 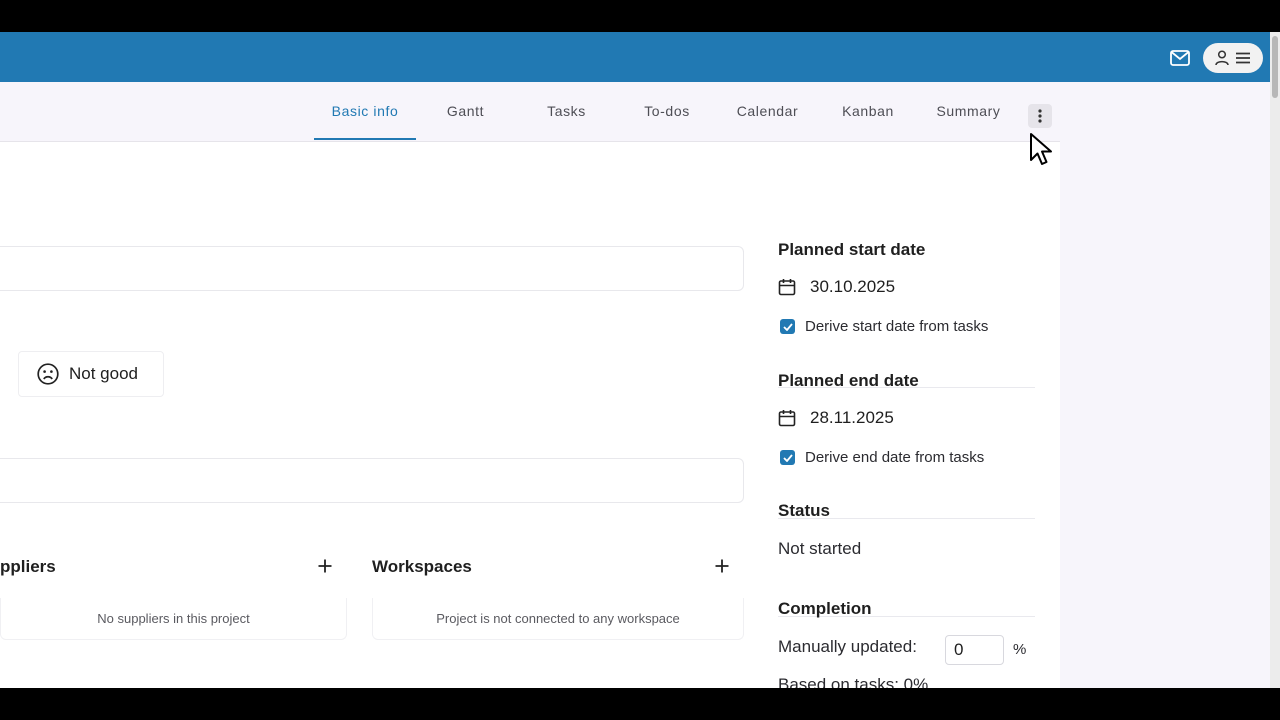 What do you see at coordinates (820, 548) in the screenshot?
I see `status-value: Not started` at bounding box center [820, 548].